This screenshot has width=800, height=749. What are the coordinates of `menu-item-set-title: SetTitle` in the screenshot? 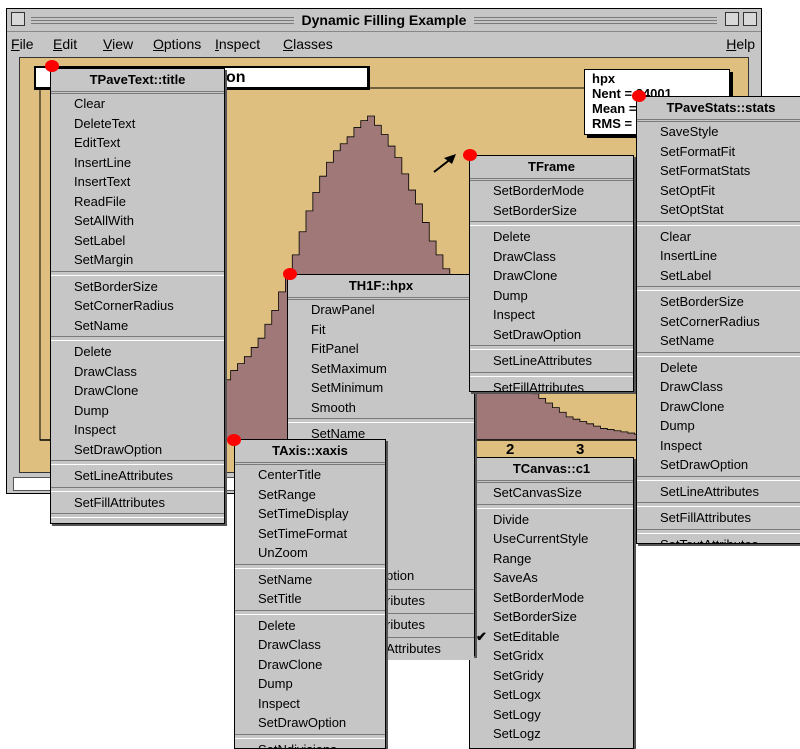 It's located at (310, 599).